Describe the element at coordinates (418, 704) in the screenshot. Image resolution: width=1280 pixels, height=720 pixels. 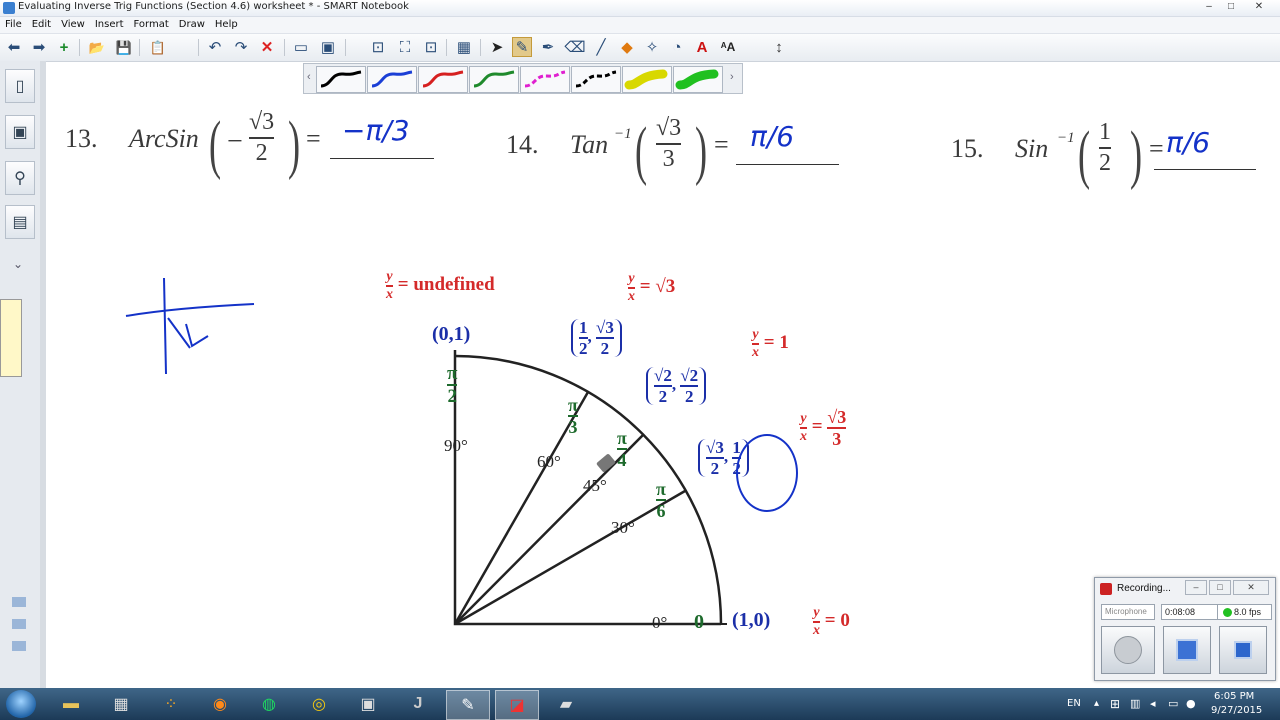
I see `j-app-icon: J` at that location.